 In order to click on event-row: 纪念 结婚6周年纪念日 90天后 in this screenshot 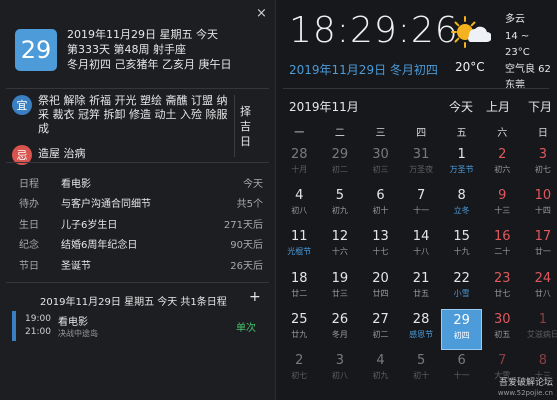, I will do `click(141, 244)`.